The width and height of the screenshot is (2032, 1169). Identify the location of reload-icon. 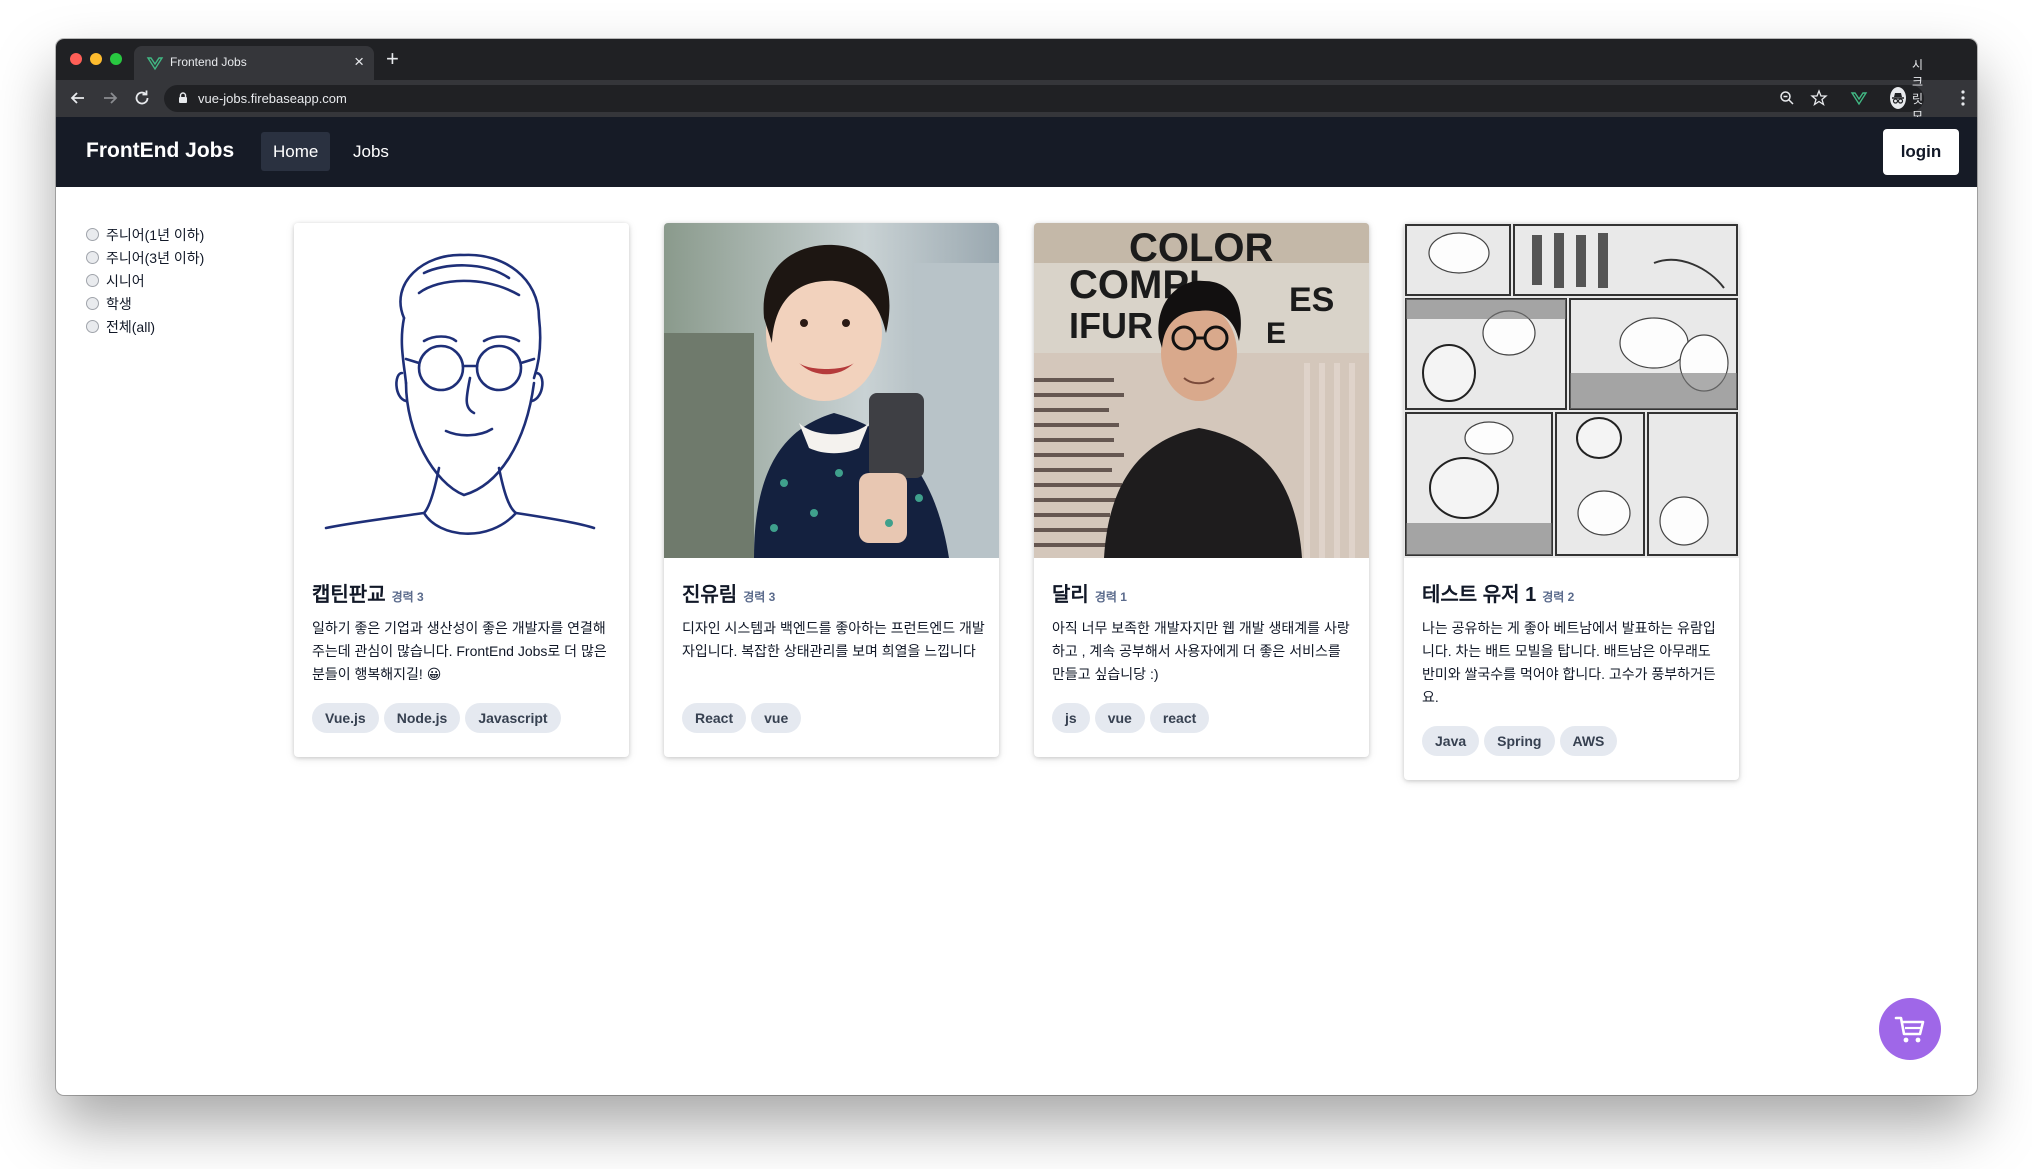
(142, 98).